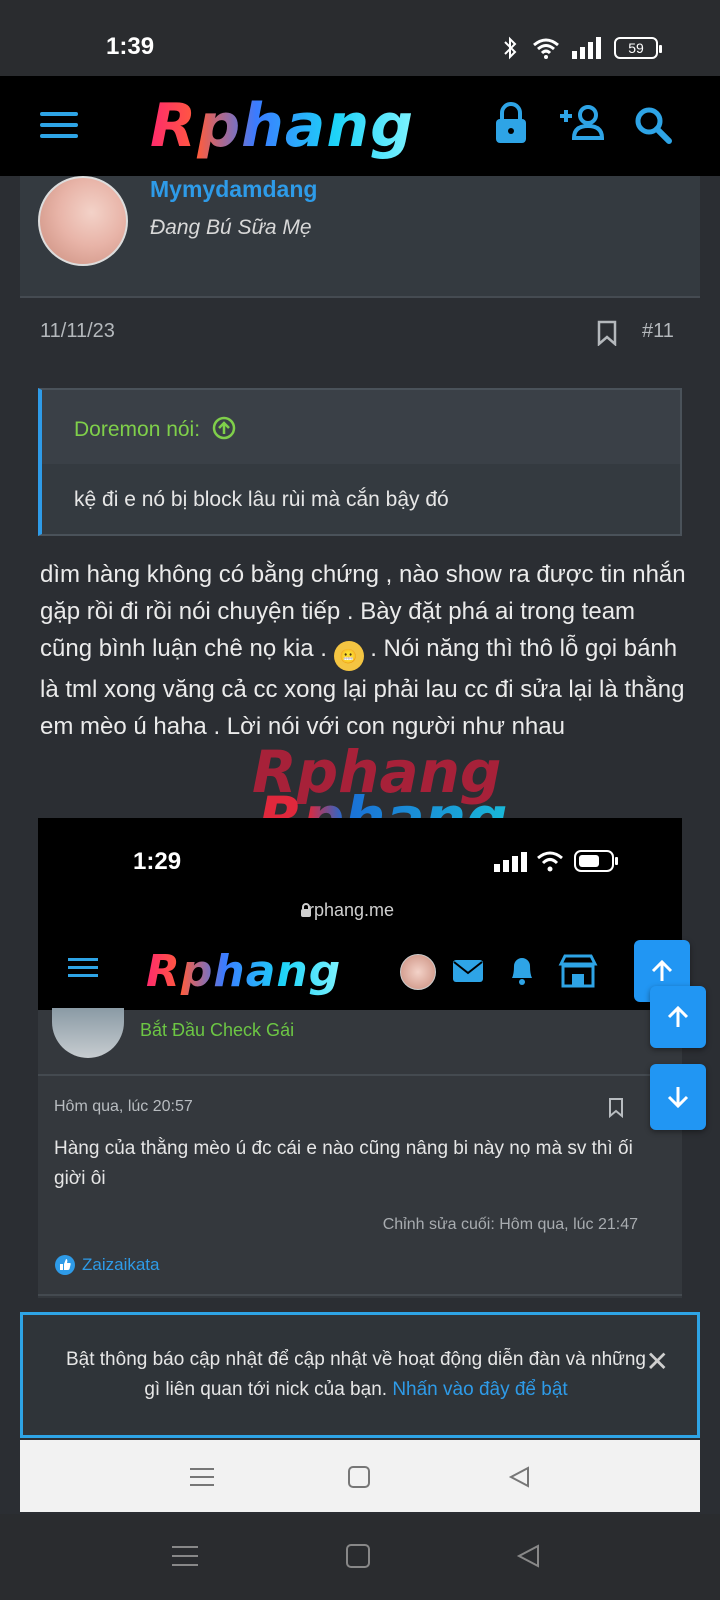  I want to click on embedded-bell-icon, so click(522, 971).